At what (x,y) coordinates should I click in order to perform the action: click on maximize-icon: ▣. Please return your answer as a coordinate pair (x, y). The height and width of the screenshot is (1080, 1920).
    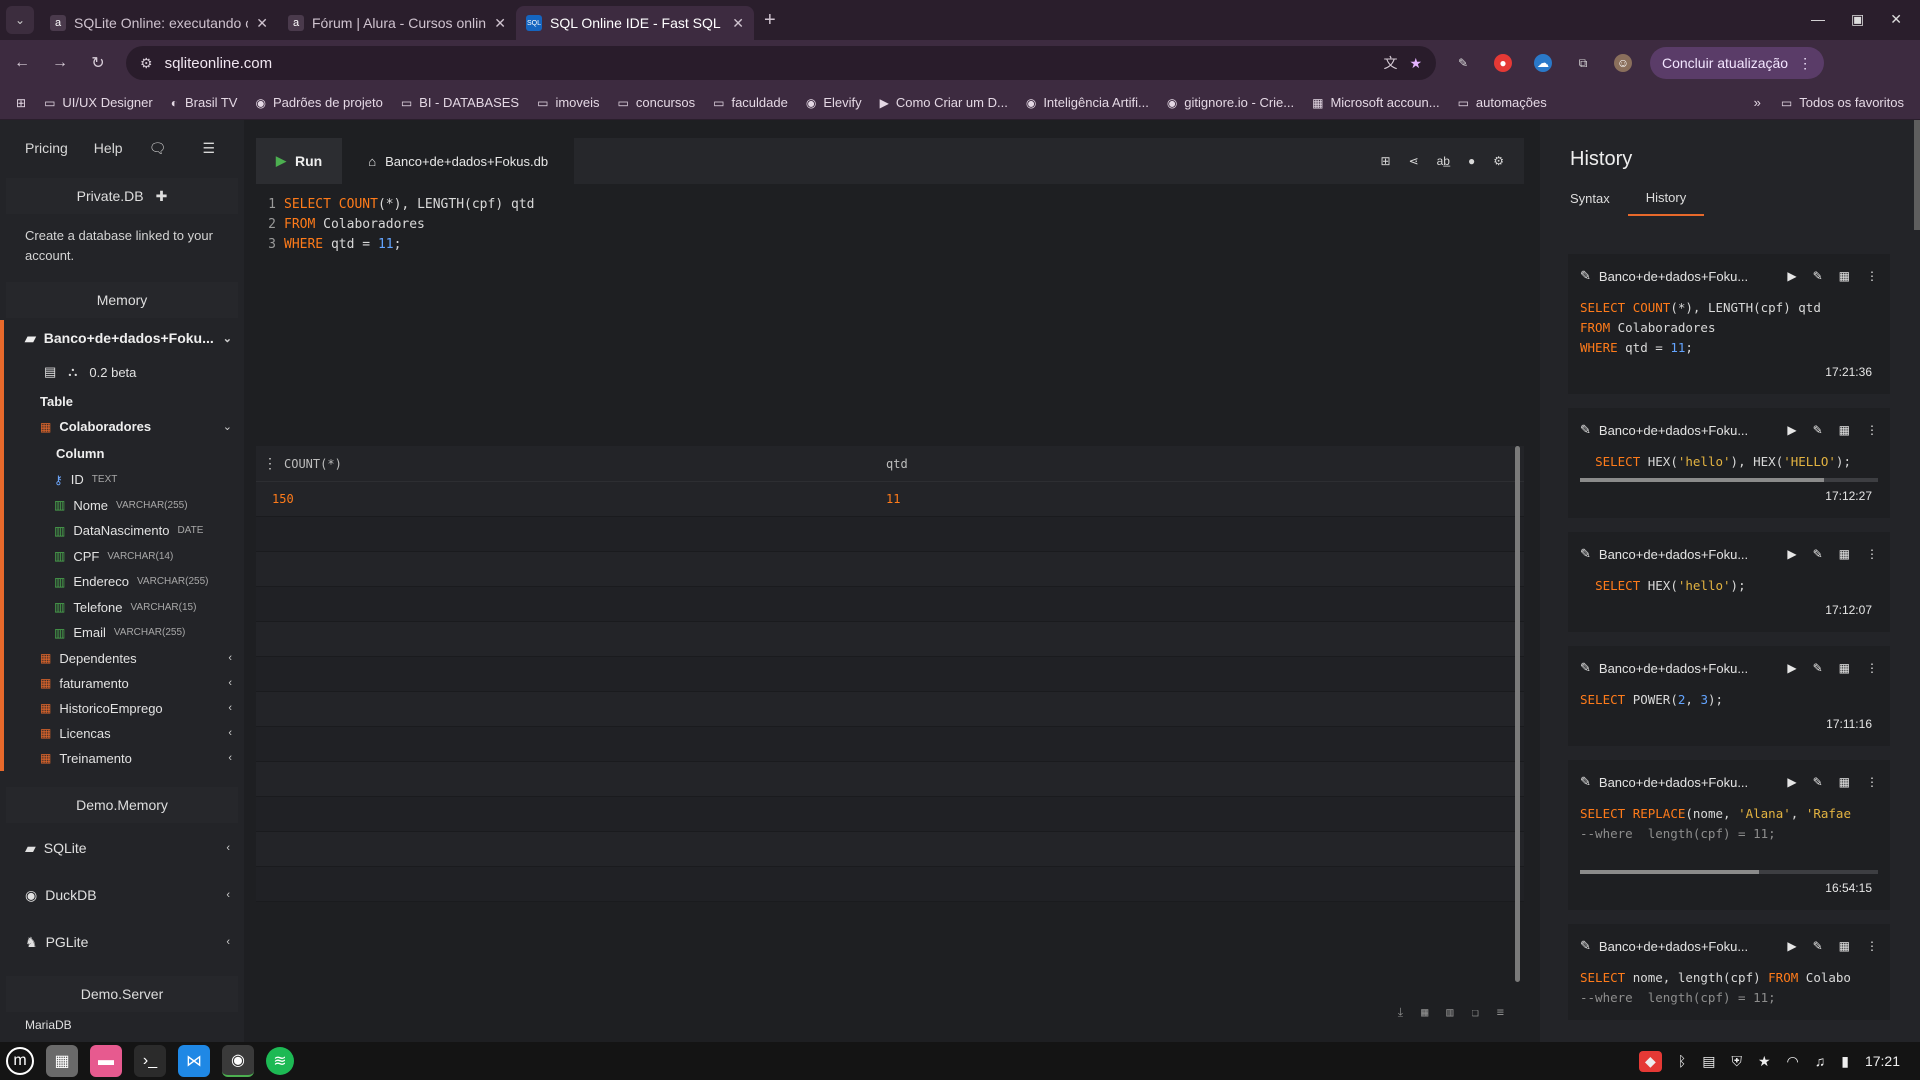
    Looking at the image, I should click on (1857, 19).